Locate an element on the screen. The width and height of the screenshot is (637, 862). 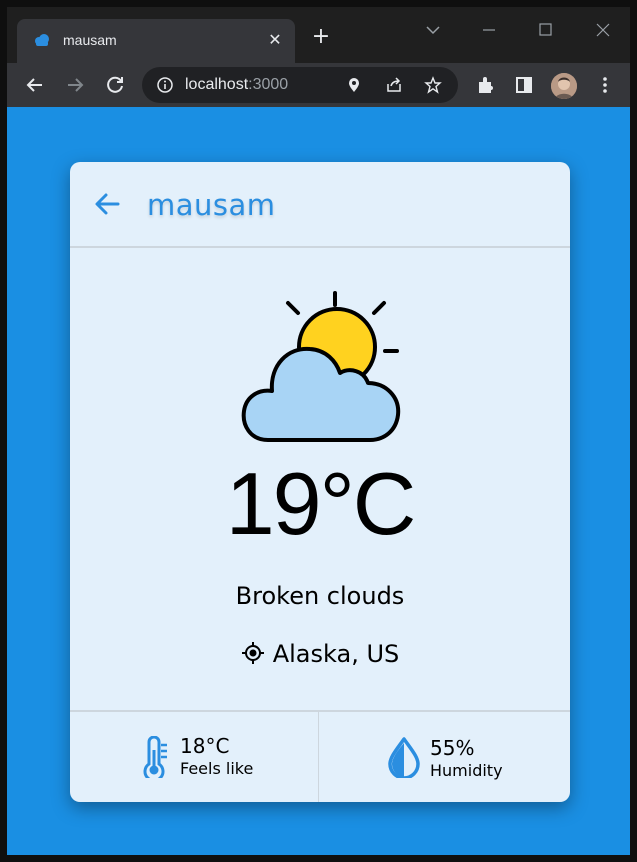
location: Alaska, US is located at coordinates (320, 654).